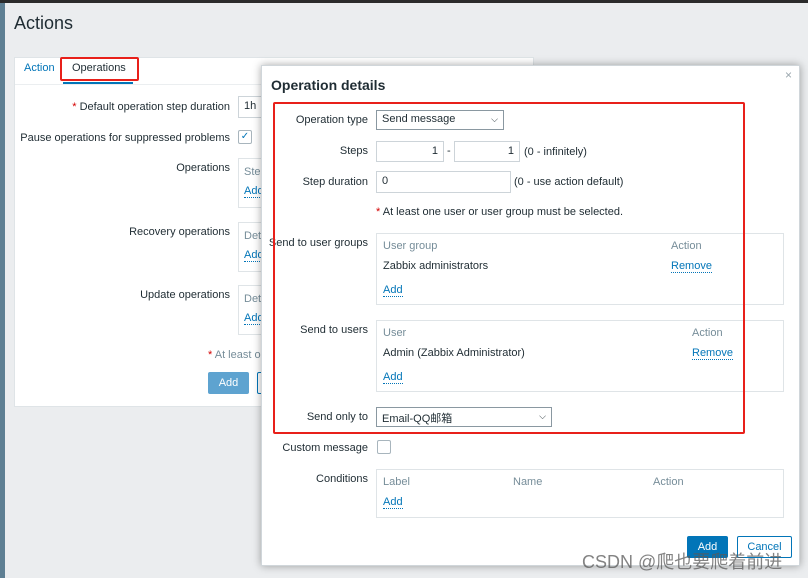 This screenshot has width=808, height=578. I want to click on update-label: Update operations, so click(185, 295).